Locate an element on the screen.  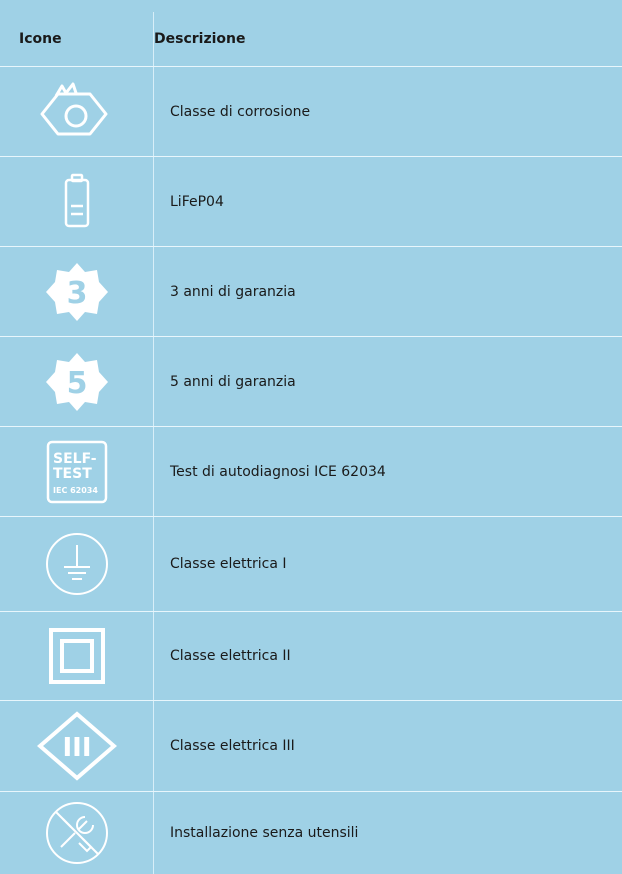
row-label: Classe di corrosione is located at coordinates (240, 111).